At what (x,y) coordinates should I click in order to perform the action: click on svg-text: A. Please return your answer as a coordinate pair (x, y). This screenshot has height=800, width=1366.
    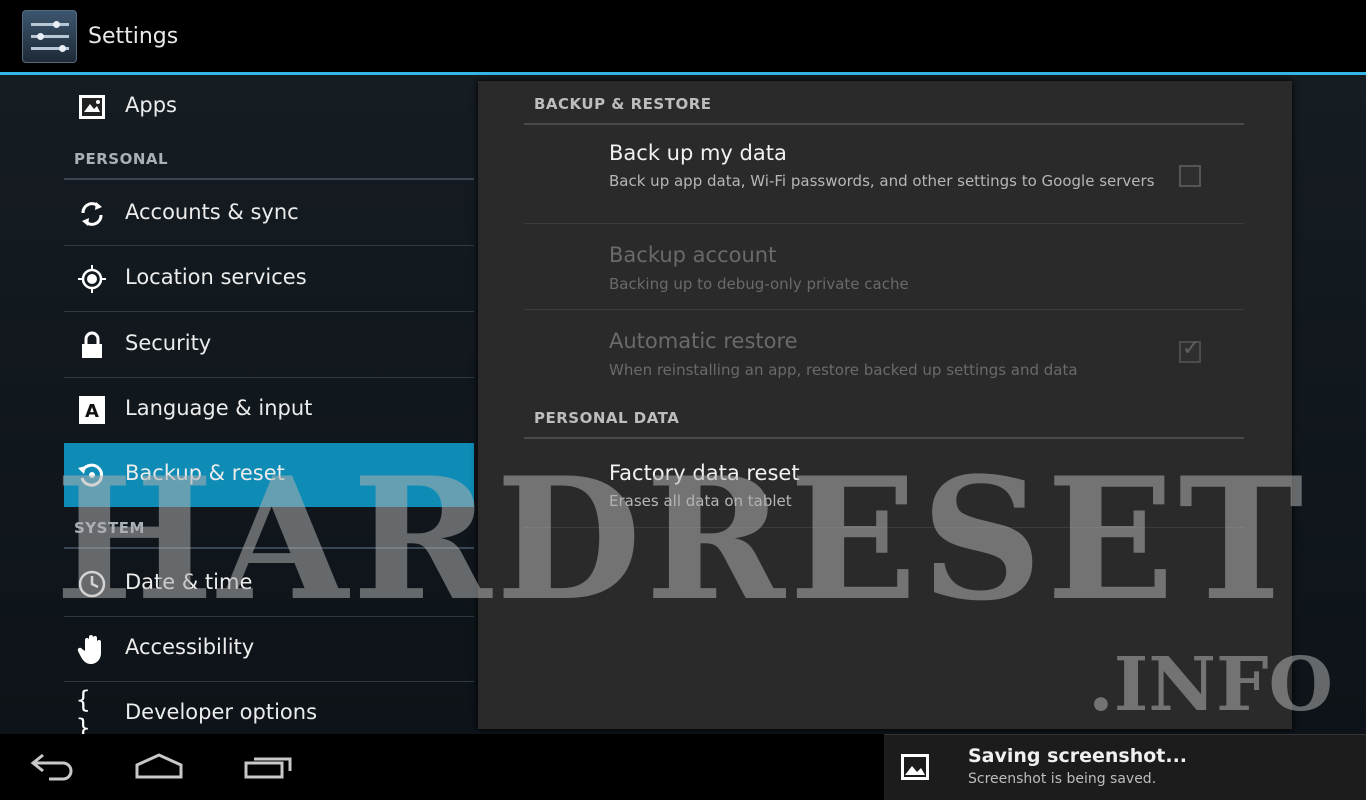
    Looking at the image, I should click on (92, 411).